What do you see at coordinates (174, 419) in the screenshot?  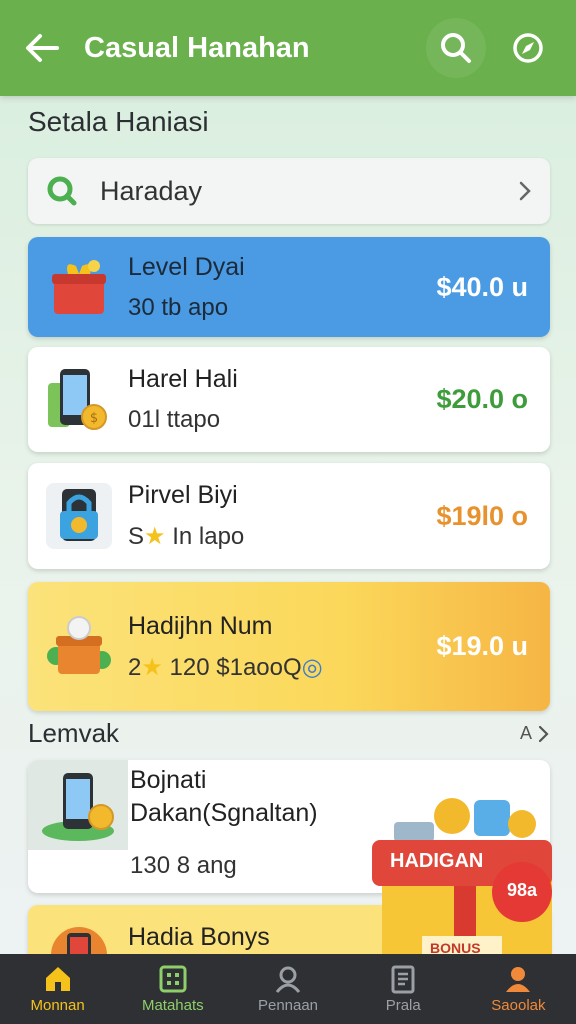 I see `offer-subtitle: 01l ttapo` at bounding box center [174, 419].